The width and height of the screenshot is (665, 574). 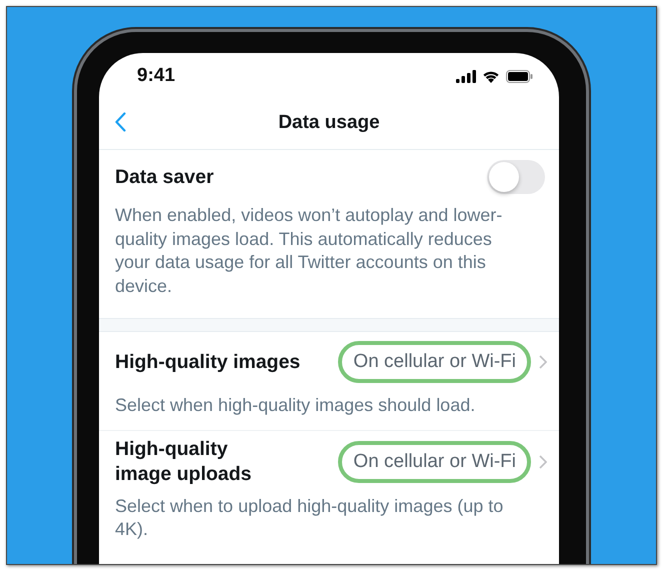 I want to click on setting-description: When enabled, videos won’t autoplay and lower-quality images load. This automatically reduces your data usage for all Twitter accounts on this device., so click(x=309, y=251).